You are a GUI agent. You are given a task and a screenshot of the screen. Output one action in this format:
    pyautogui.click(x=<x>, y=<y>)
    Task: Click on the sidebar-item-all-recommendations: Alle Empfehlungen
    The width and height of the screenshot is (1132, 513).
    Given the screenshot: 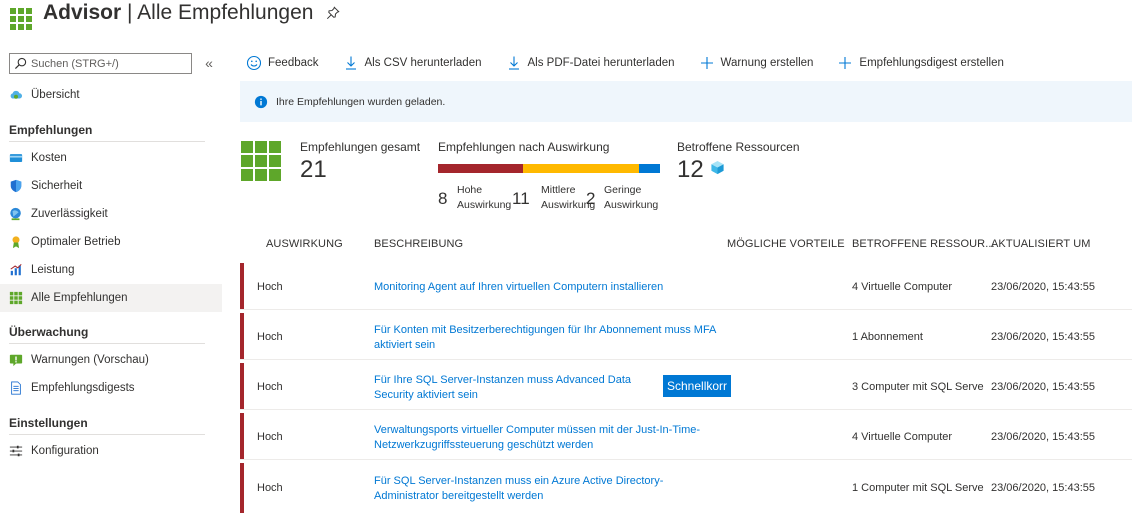 What is the action you would take?
    pyautogui.click(x=111, y=298)
    